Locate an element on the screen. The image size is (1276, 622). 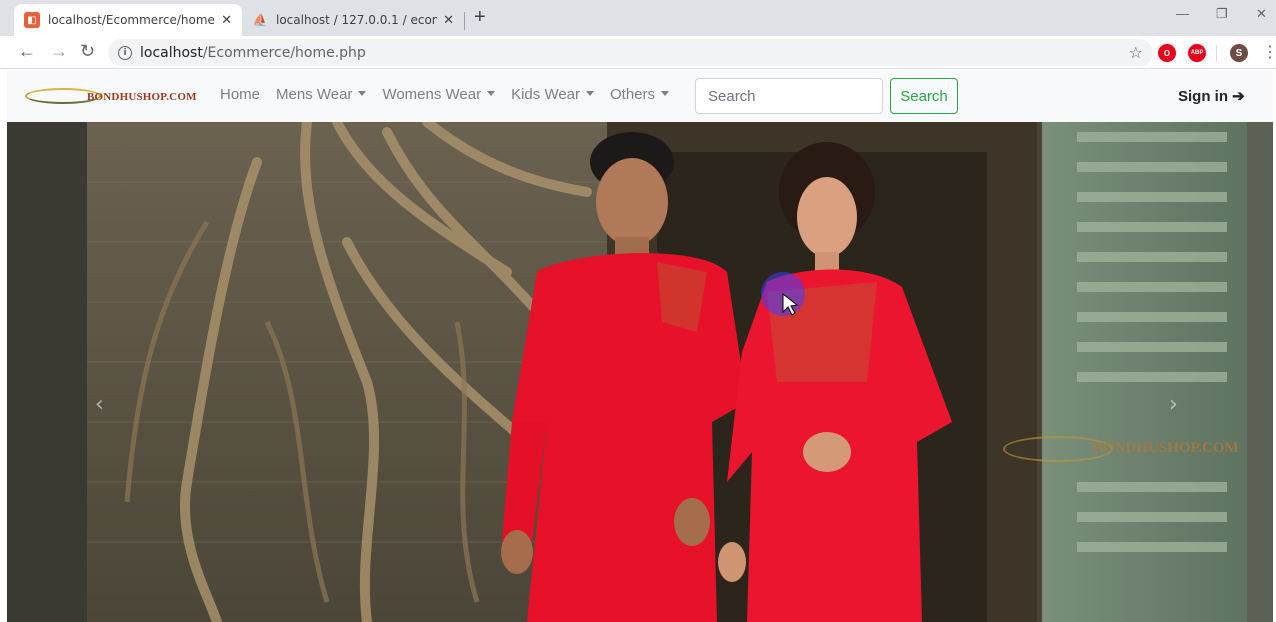
phpmyadmin-favicon-icon: ⛵ is located at coordinates (260, 20).